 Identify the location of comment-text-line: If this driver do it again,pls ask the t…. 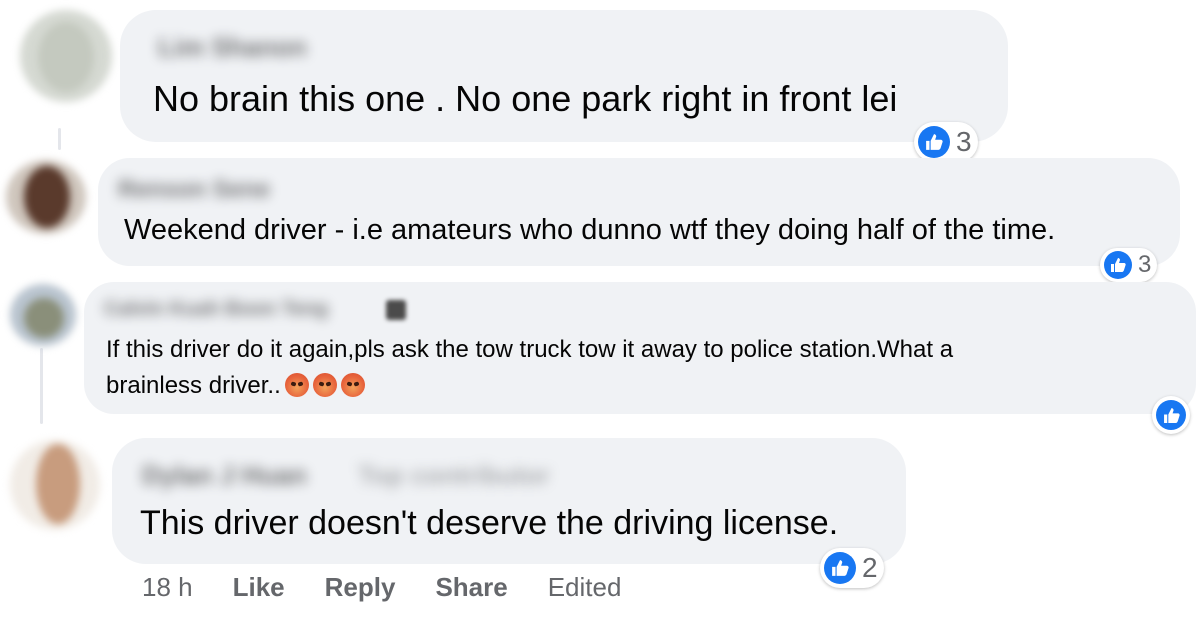
(530, 349).